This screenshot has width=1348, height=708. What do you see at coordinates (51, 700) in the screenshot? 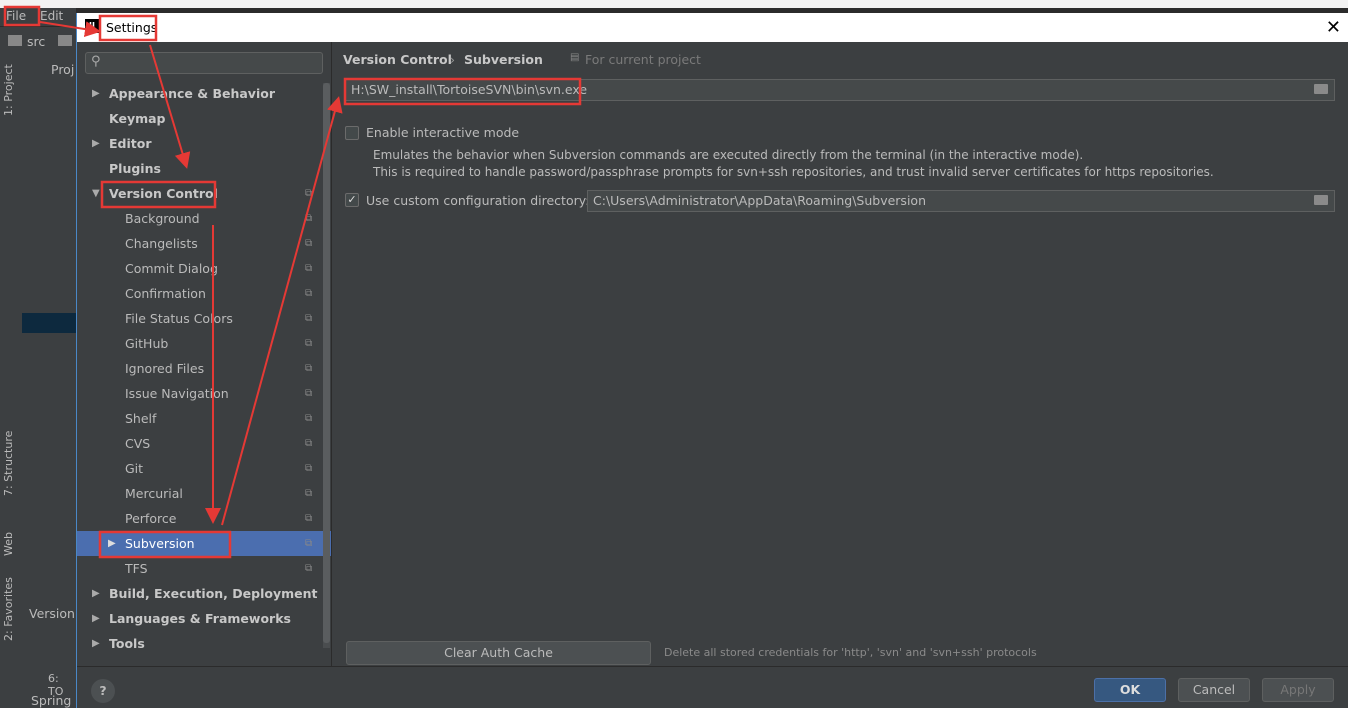
I see `spring-tab: Spring` at bounding box center [51, 700].